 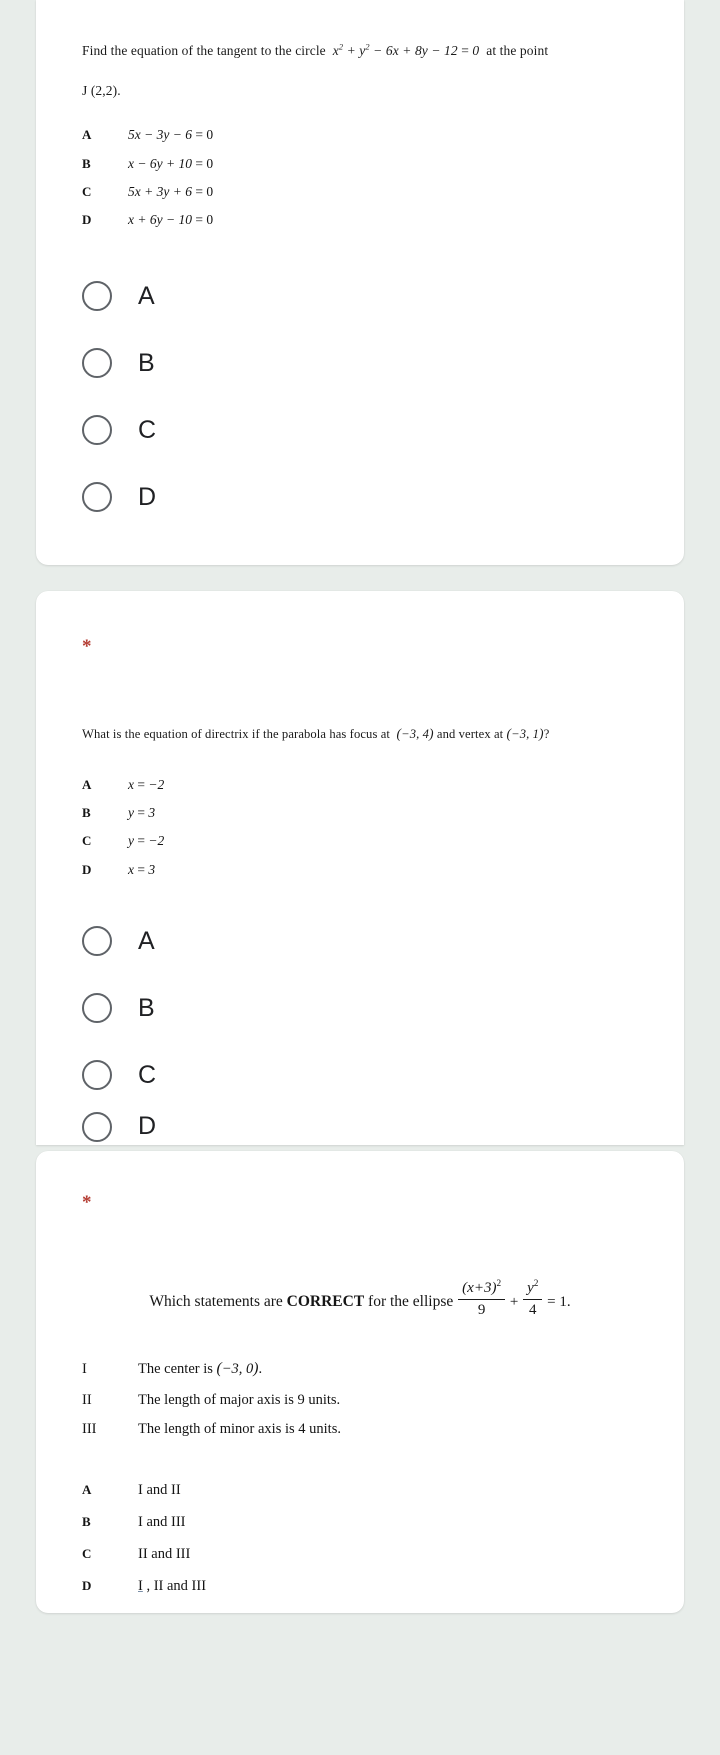 What do you see at coordinates (525, 733) in the screenshot?
I see `question-2-vertex-point: (−3, 1)` at bounding box center [525, 733].